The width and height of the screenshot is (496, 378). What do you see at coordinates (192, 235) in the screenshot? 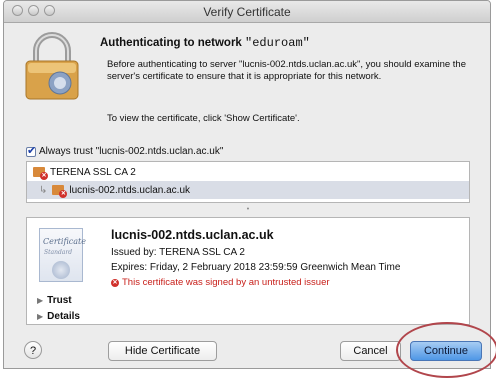
I see `certificate-common-name: lucnis-002.ntds.uclan.ac.uk` at bounding box center [192, 235].